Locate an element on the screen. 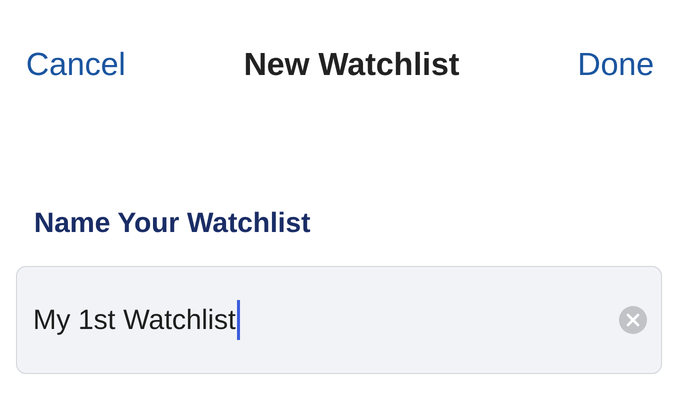  cancel-button: Cancel is located at coordinates (76, 64).